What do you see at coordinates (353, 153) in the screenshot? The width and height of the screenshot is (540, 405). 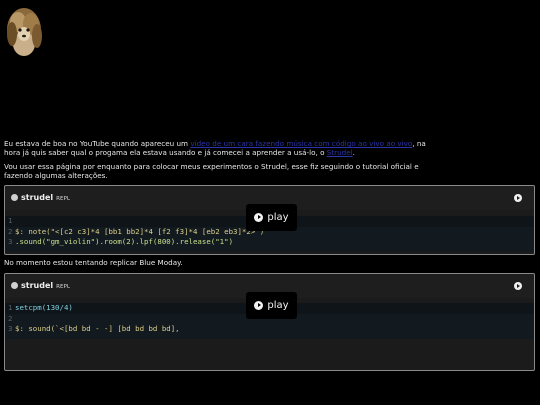 I see `intro-text-end: .` at bounding box center [353, 153].